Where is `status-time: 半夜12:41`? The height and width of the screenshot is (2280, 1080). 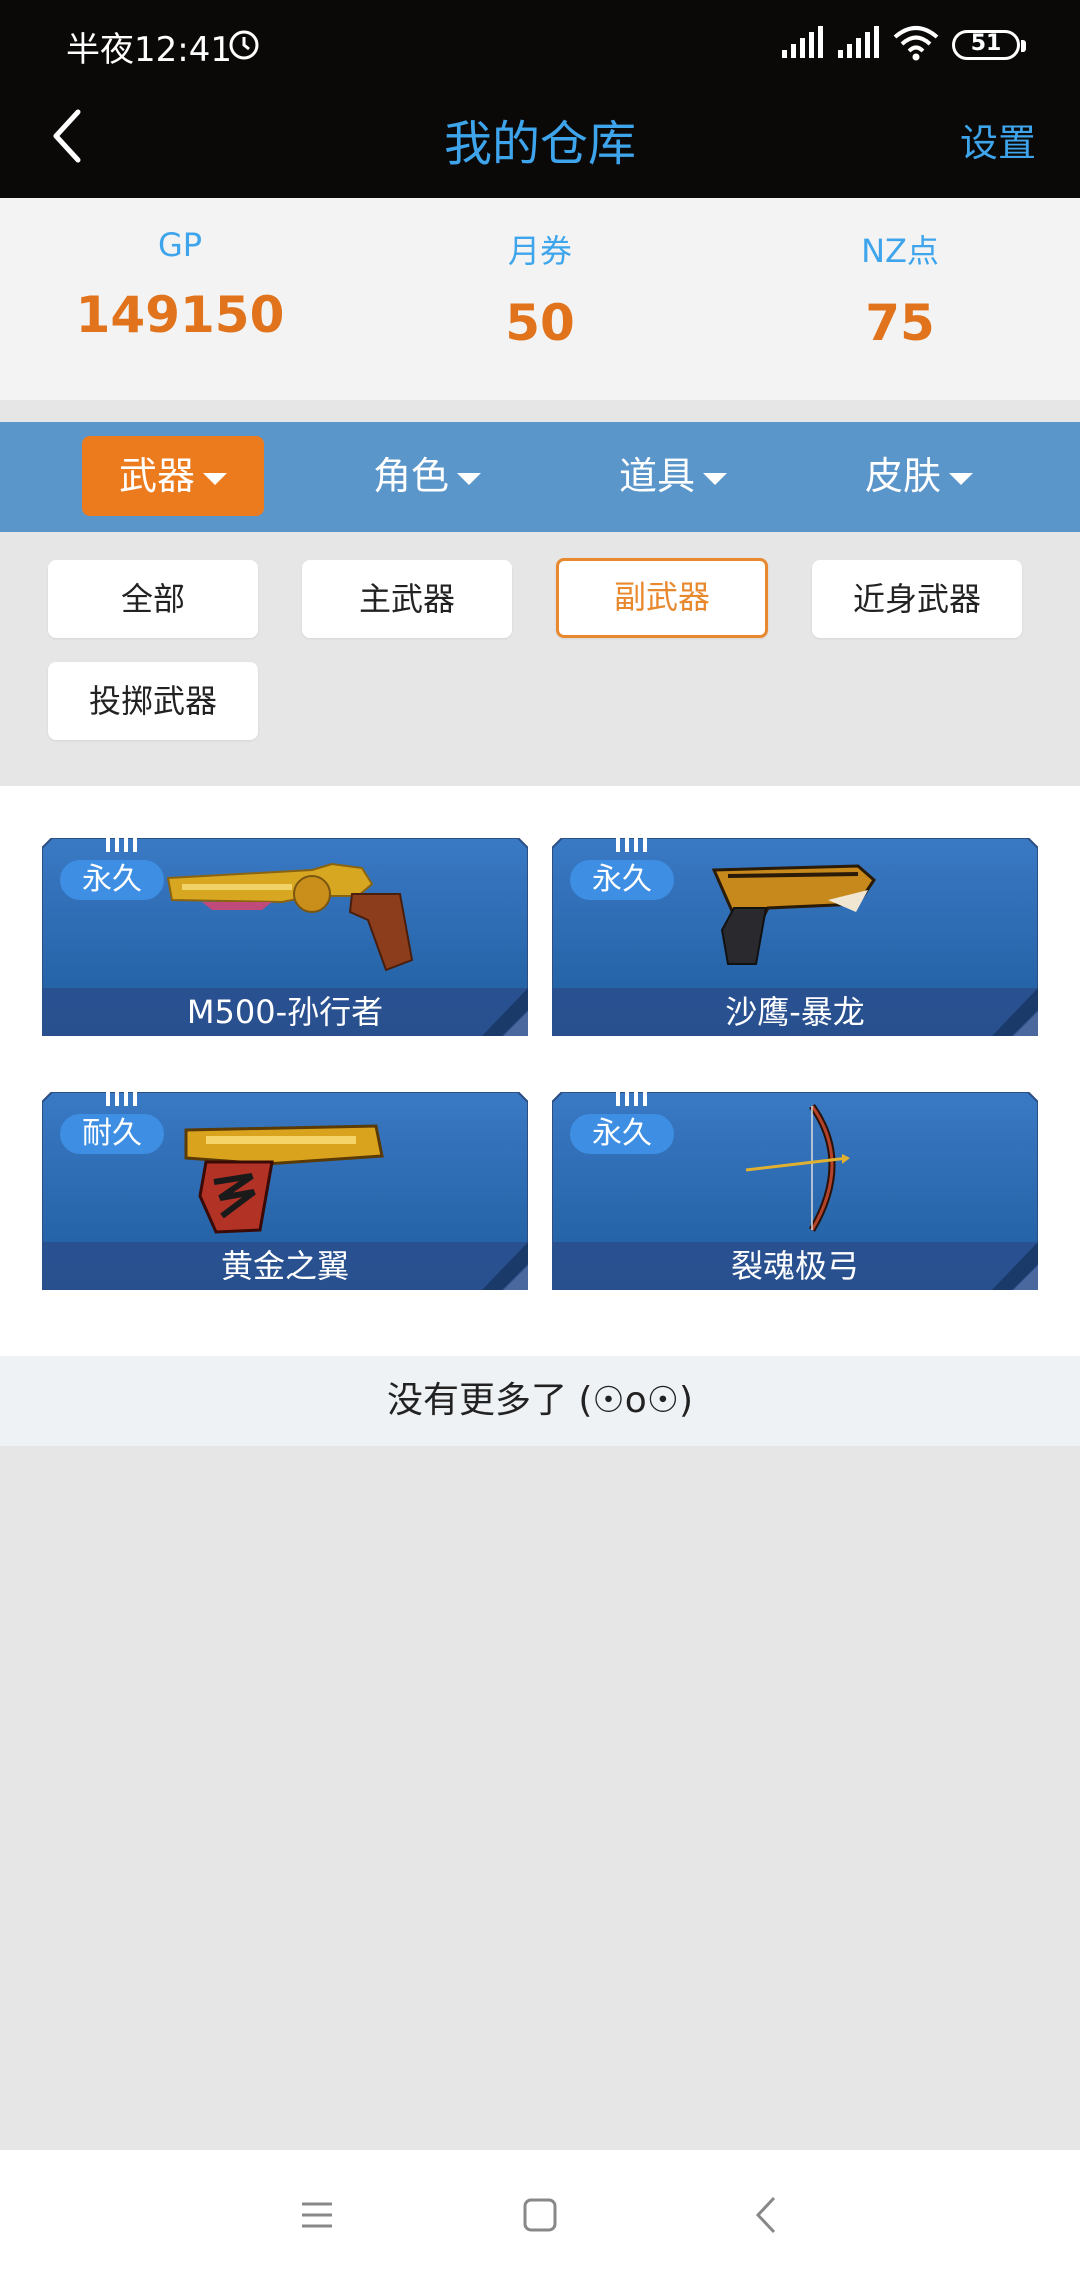 status-time: 半夜12:41 is located at coordinates (149, 50).